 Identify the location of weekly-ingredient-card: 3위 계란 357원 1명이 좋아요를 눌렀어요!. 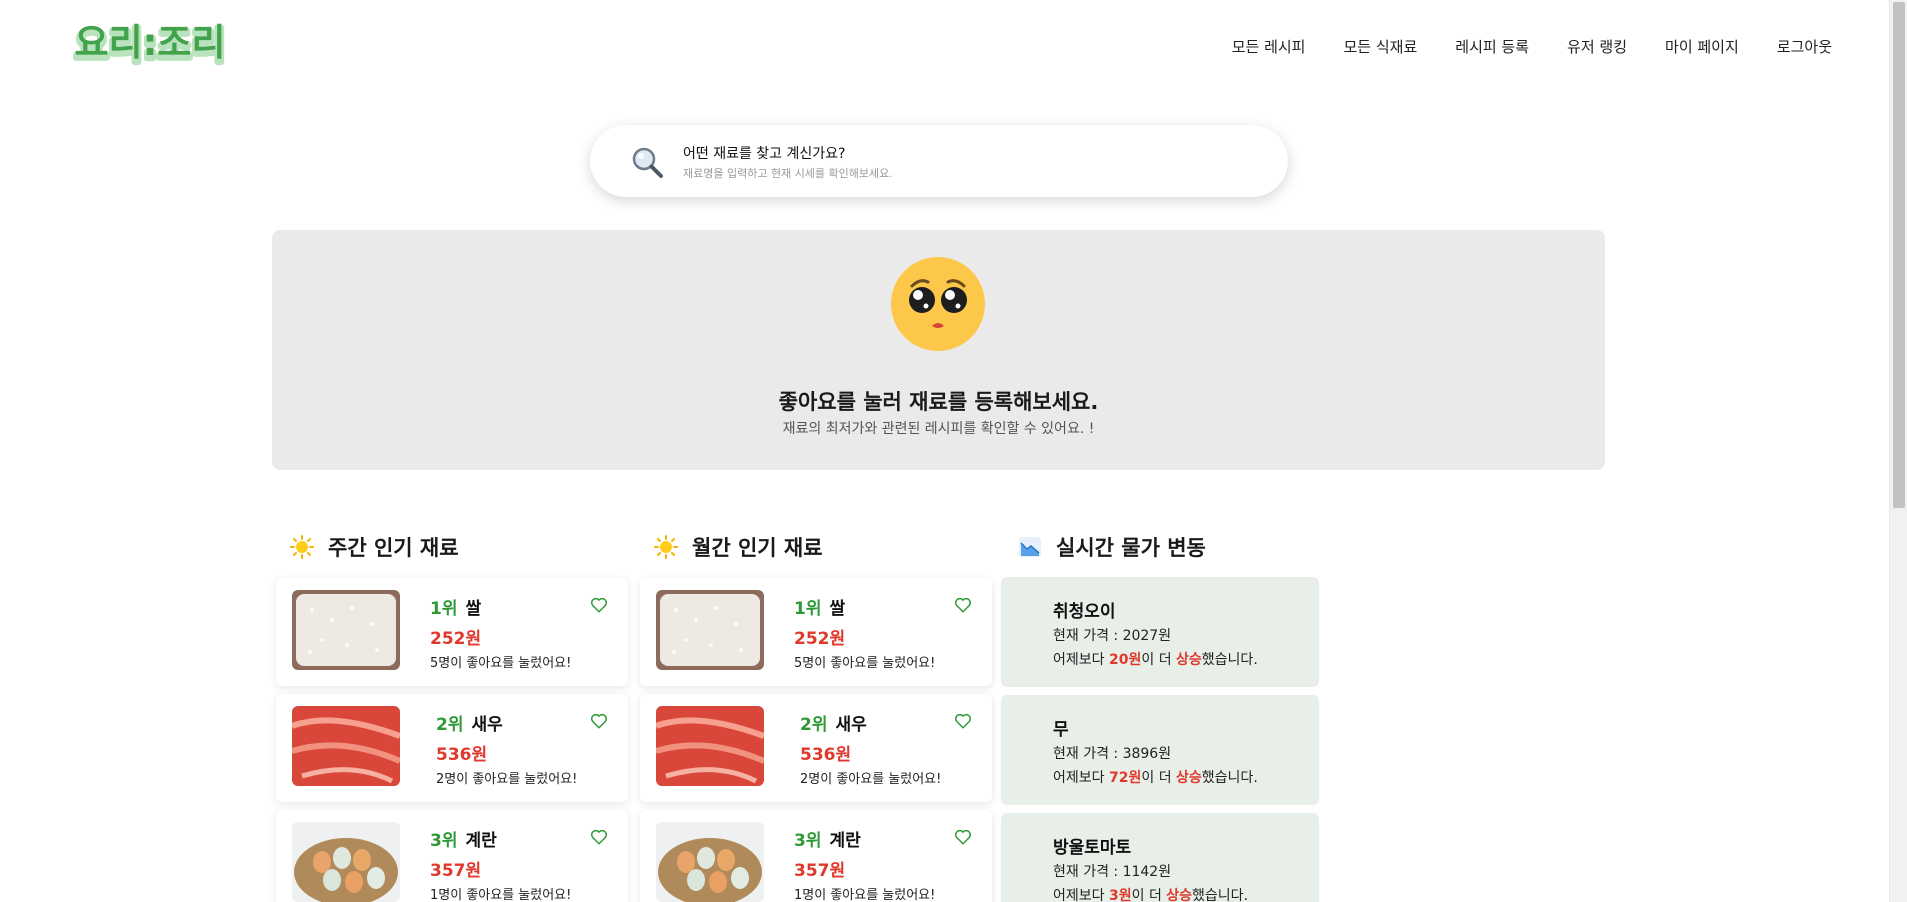
(452, 856).